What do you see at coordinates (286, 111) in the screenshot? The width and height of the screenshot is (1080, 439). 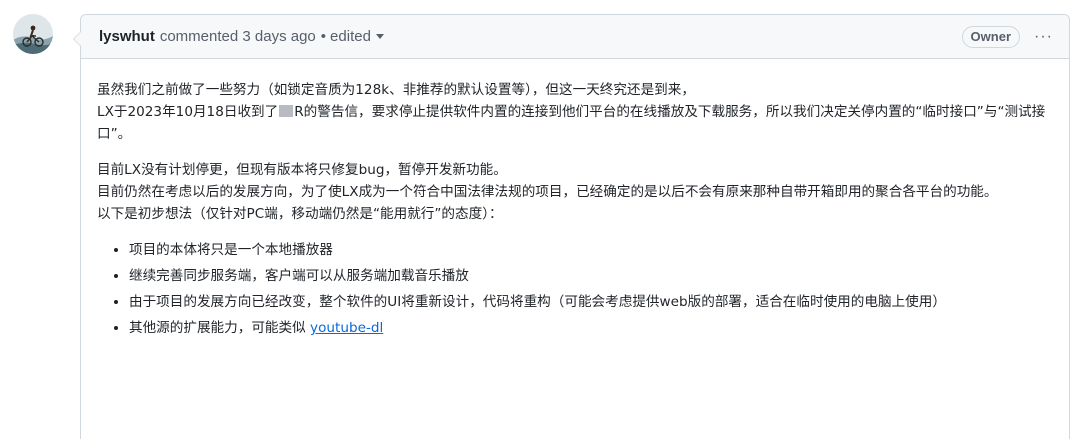 I see `redacted-block` at bounding box center [286, 111].